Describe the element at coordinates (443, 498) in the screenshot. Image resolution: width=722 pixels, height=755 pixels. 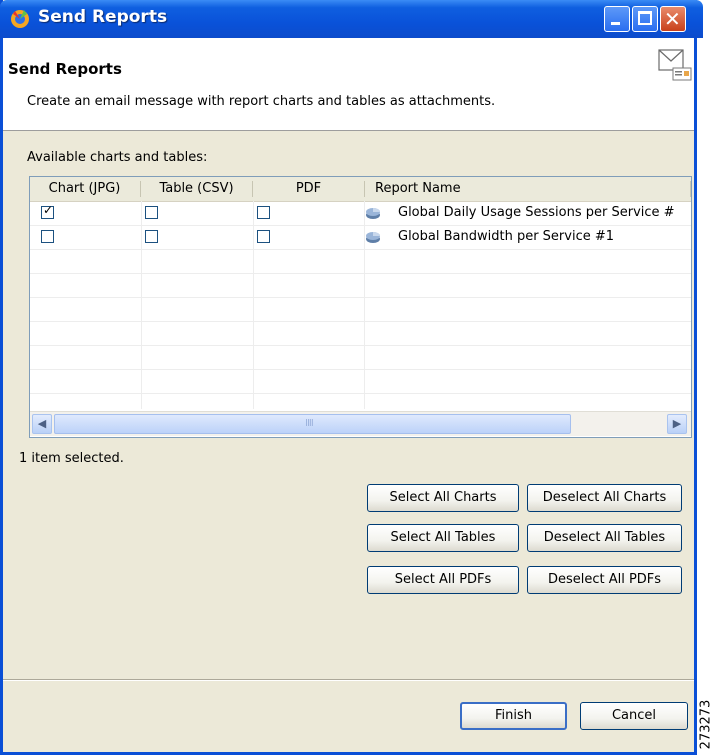
I see `select-all-charts-button: Select All Charts` at that location.